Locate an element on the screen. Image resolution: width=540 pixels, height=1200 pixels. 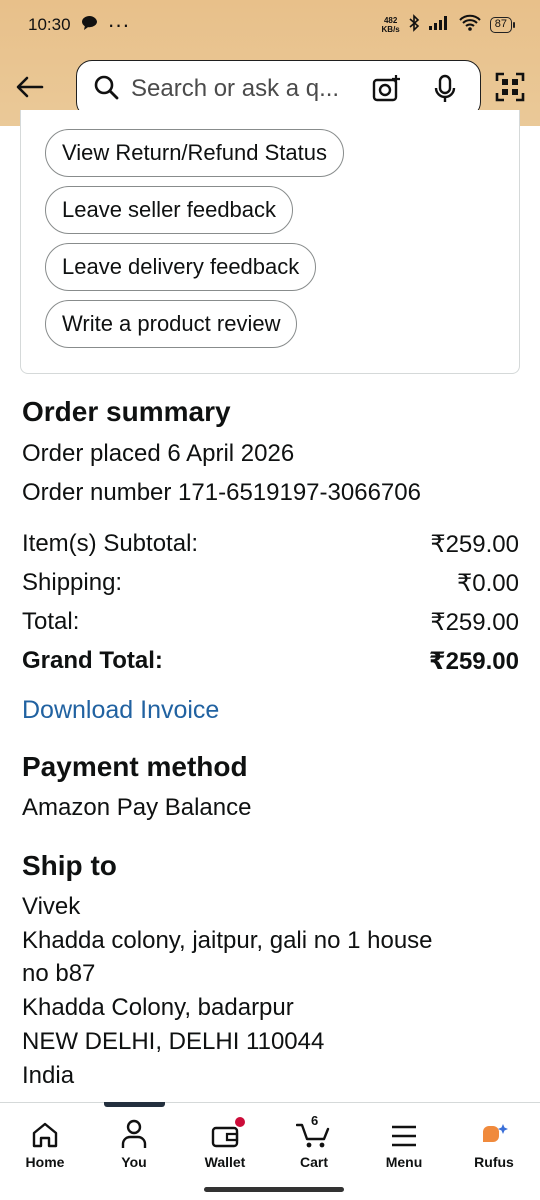
shipping-label: Shipping: is located at coordinates (72, 582).